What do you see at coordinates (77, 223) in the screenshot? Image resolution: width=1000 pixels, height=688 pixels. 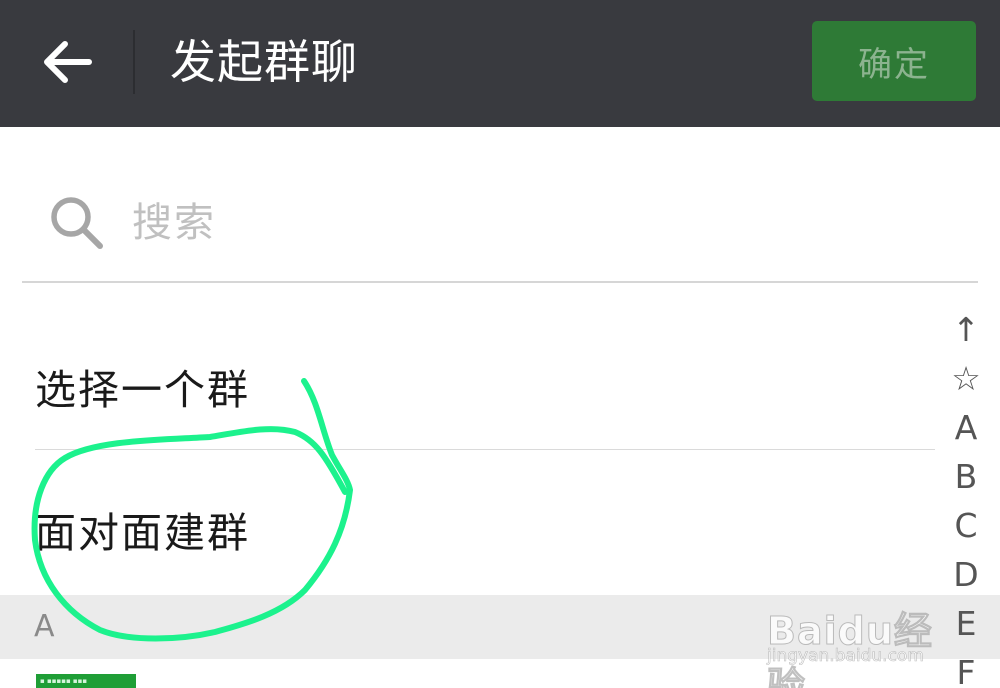 I see `search-icon` at bounding box center [77, 223].